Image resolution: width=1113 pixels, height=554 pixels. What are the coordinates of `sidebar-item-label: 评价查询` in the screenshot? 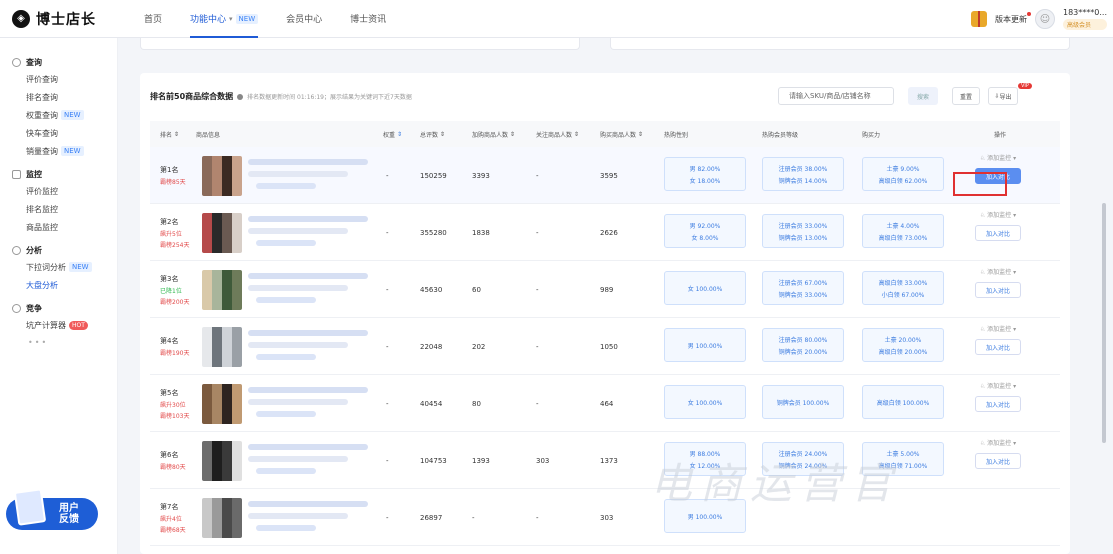 It's located at (42, 79).